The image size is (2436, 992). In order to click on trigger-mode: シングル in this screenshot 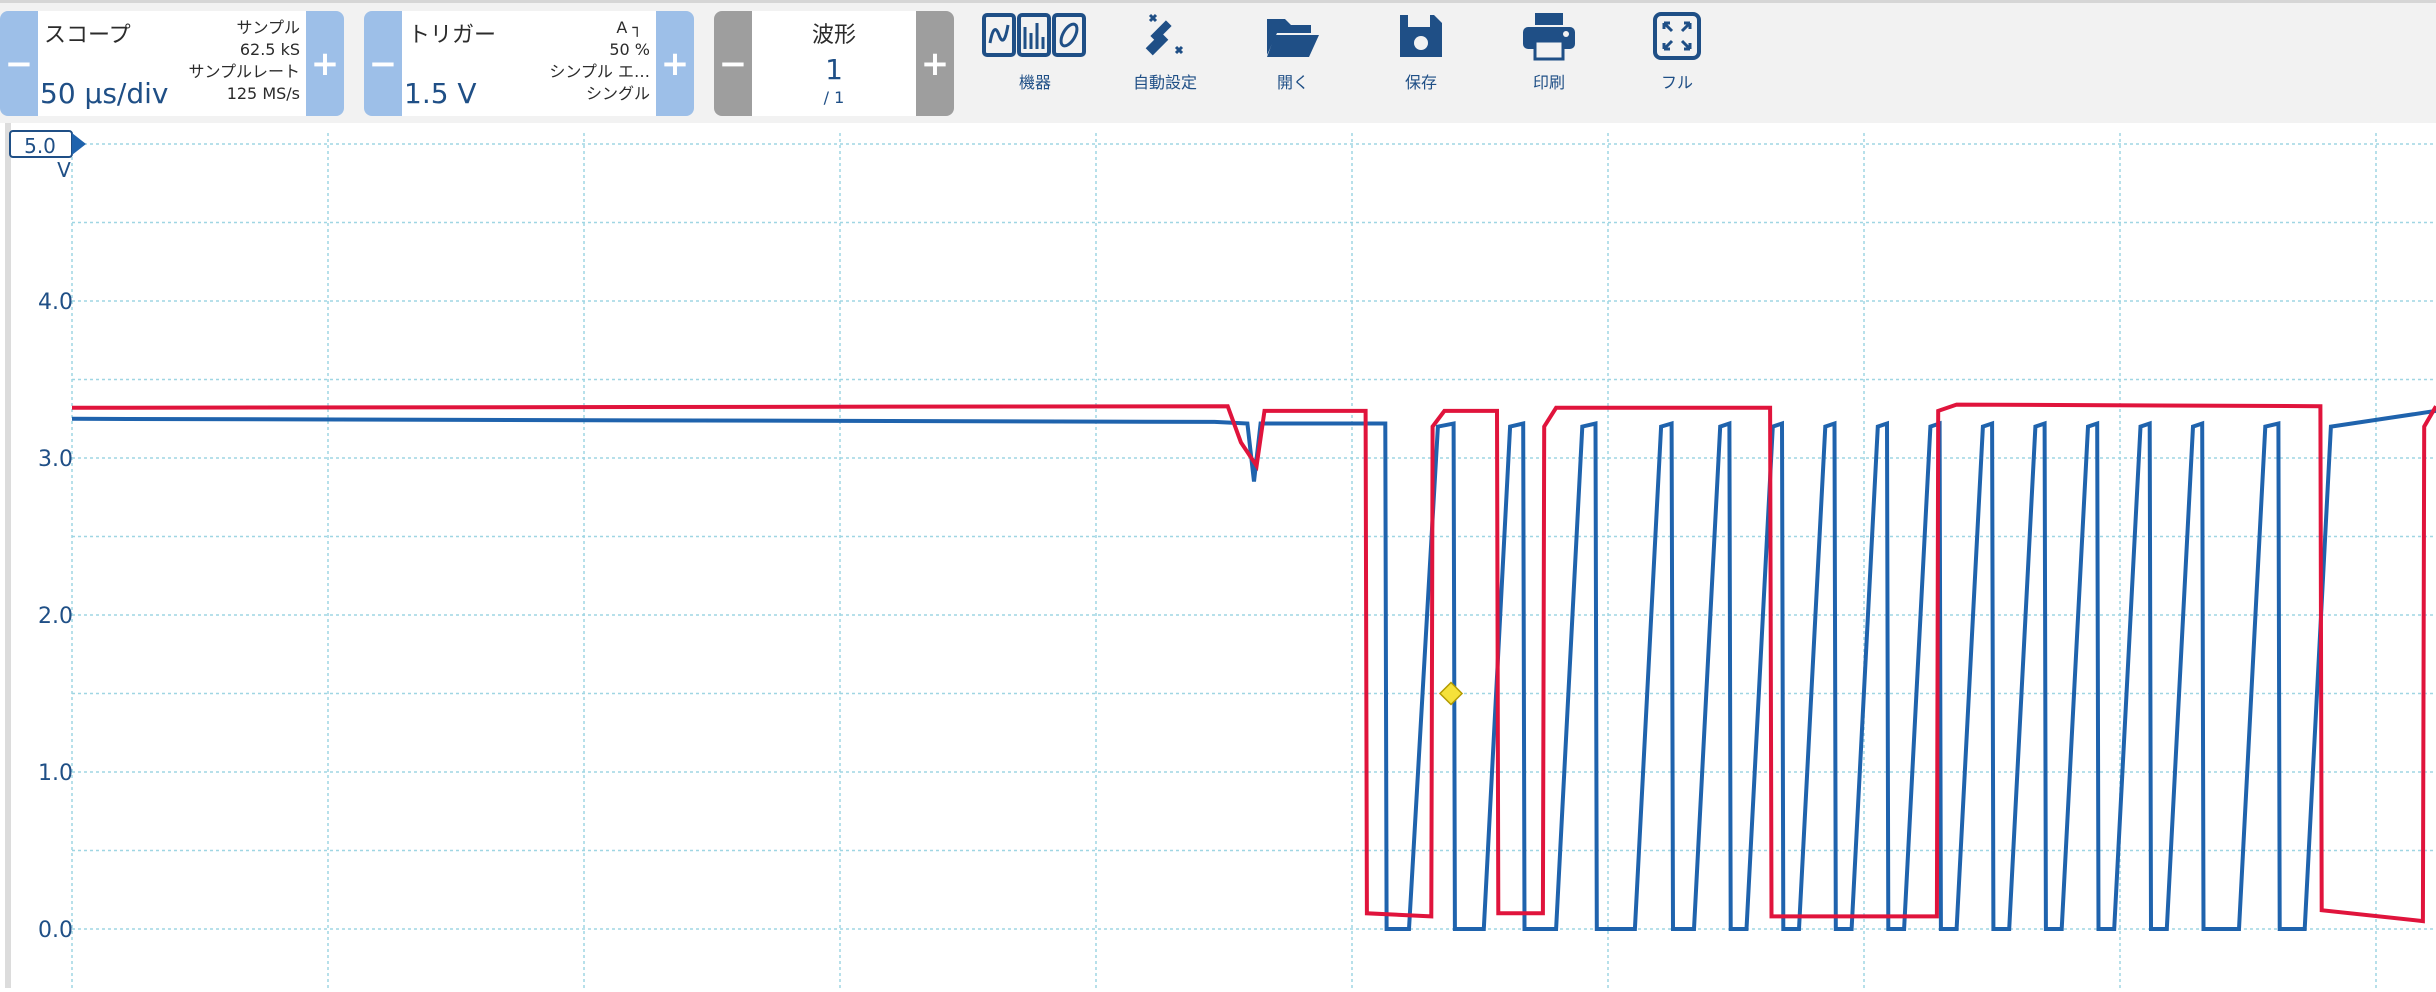, I will do `click(617, 93)`.